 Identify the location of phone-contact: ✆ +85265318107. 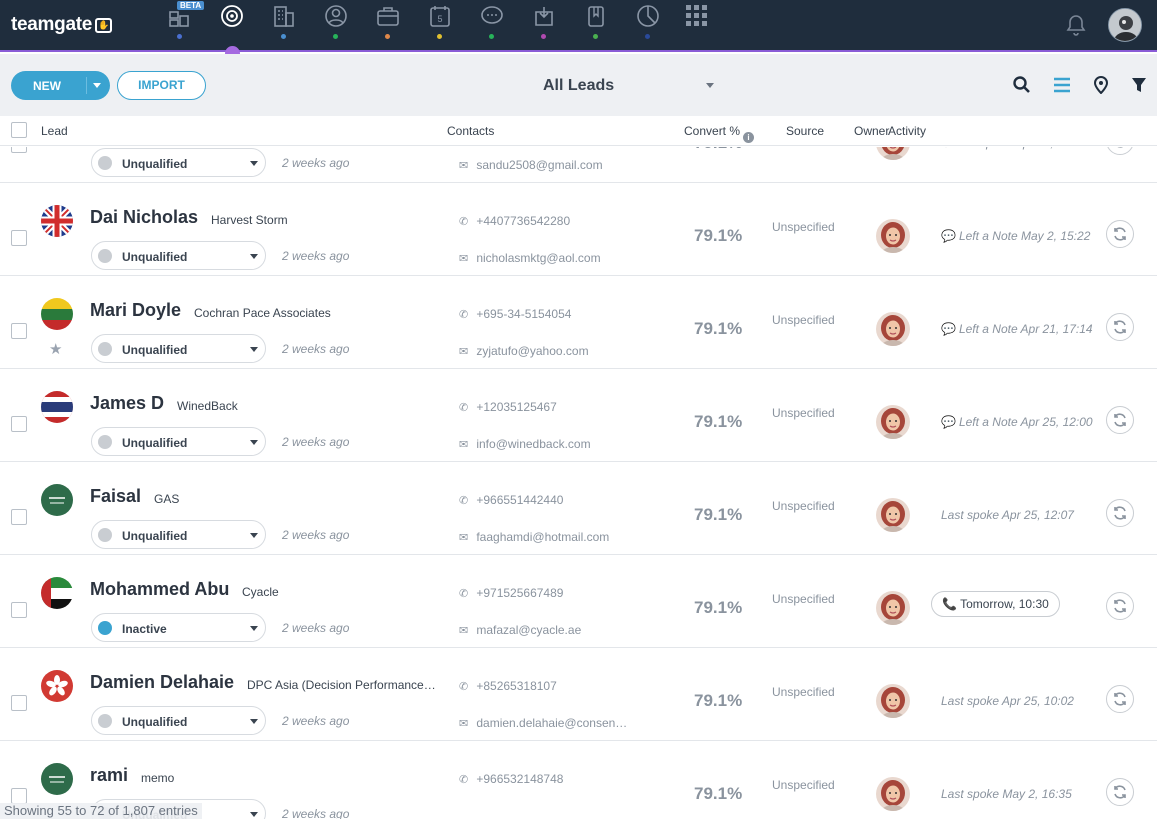
(508, 686).